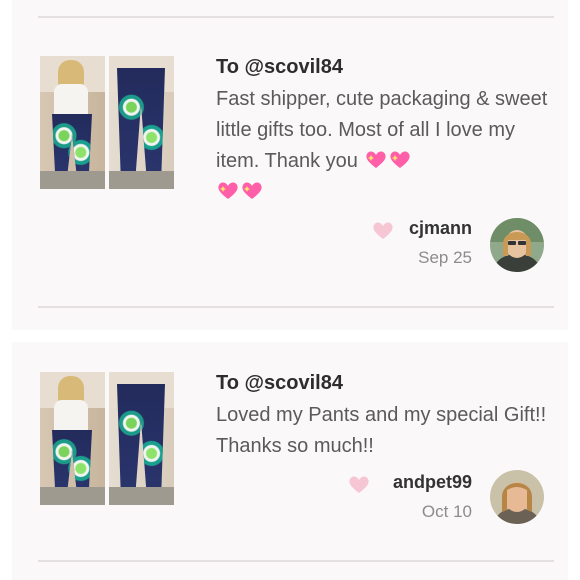 The height and width of the screenshot is (580, 580). I want to click on review-date: Sep 25, so click(445, 257).